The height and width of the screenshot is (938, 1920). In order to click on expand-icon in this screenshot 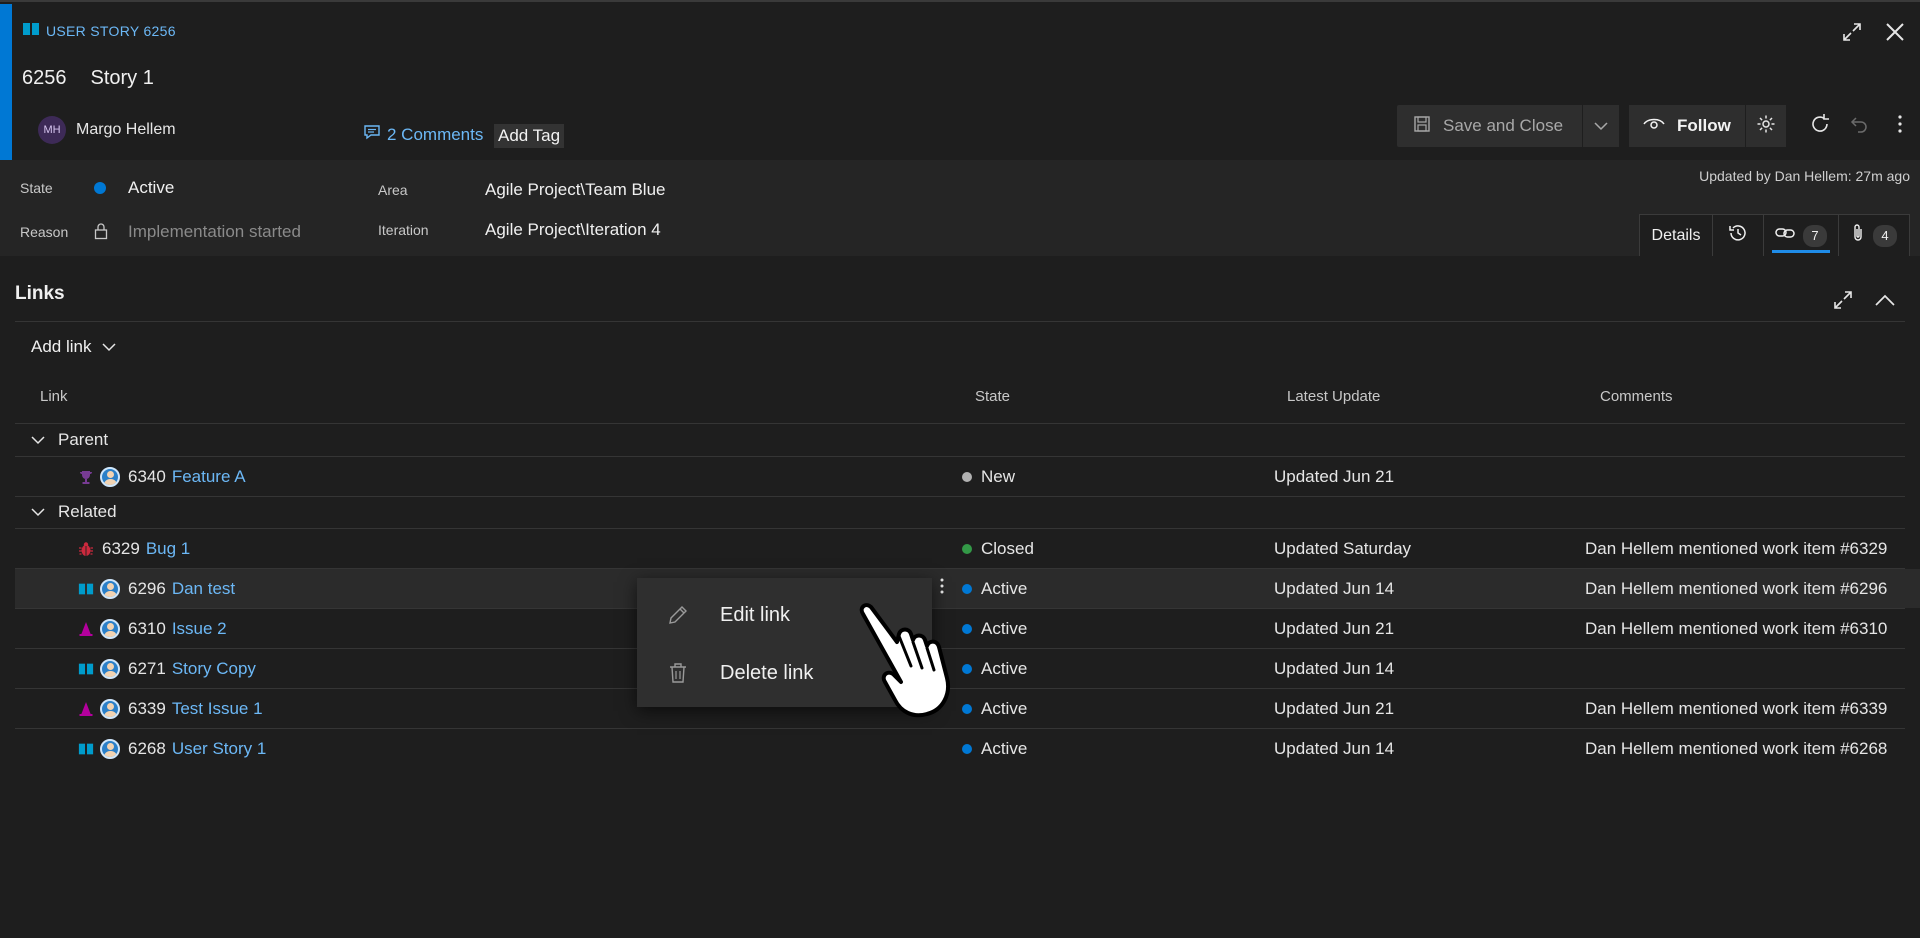, I will do `click(1852, 32)`.